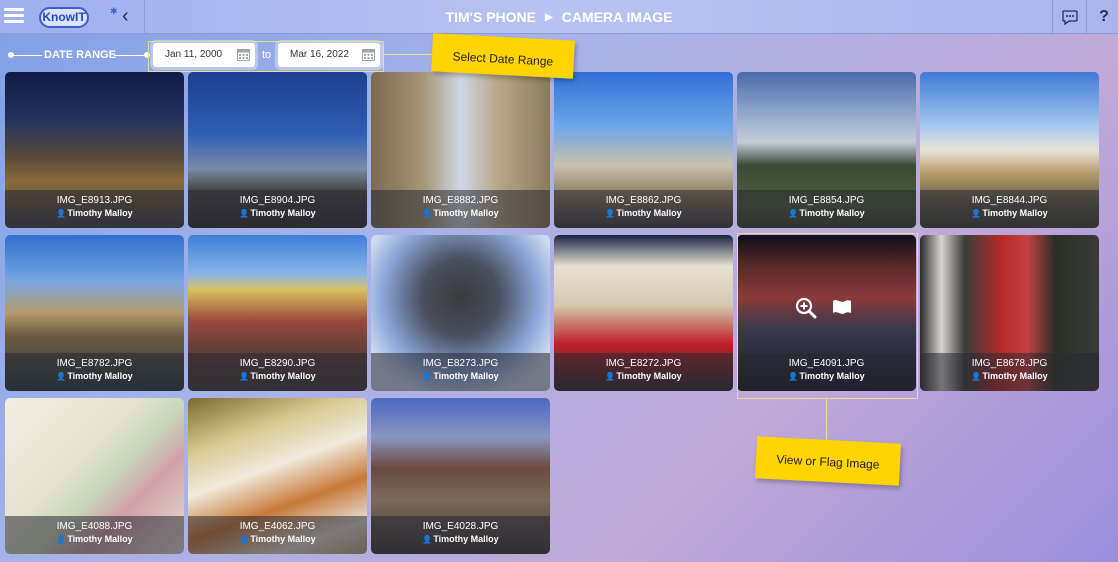 This screenshot has width=1118, height=562. I want to click on breadcrumb-arrow-icon: ▶, so click(549, 17).